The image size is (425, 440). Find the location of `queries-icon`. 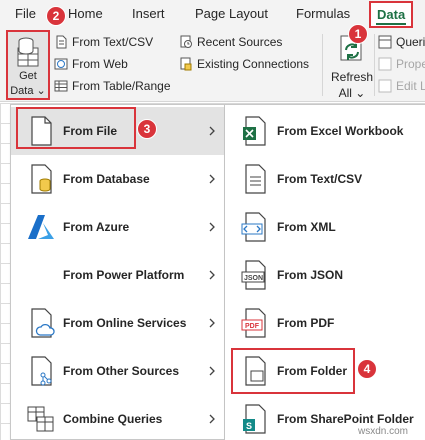

queries-icon is located at coordinates (385, 42).